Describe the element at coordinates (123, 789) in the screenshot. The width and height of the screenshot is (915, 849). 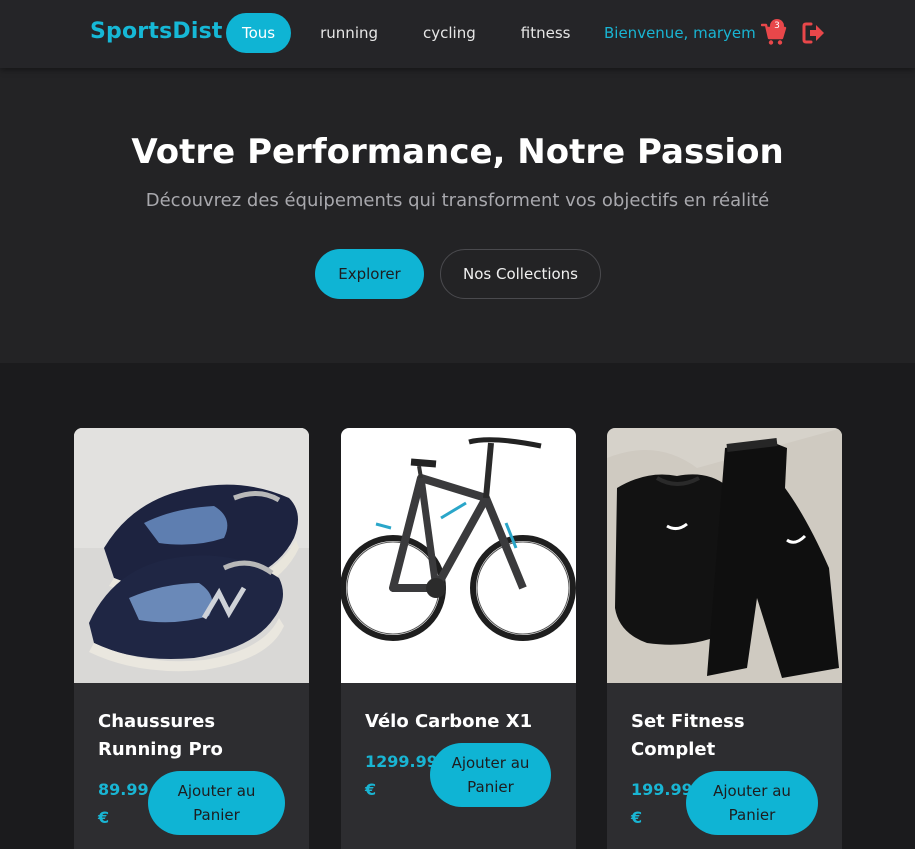
I see `price-value: 89.99` at that location.